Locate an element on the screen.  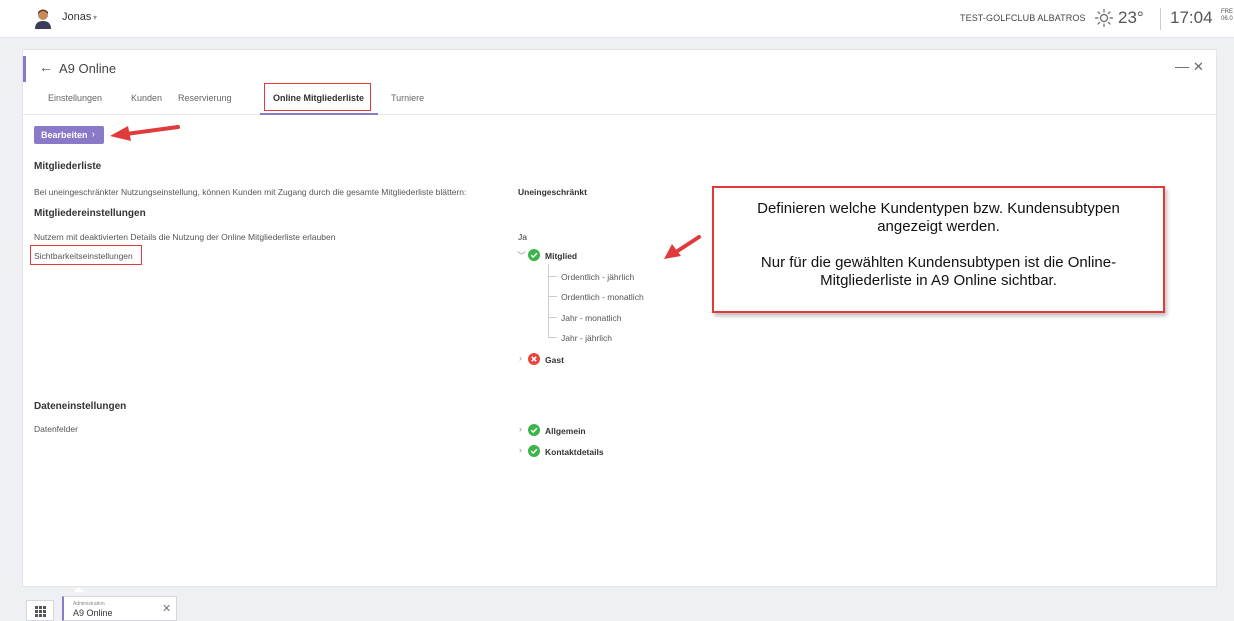
callout-line: angezeigt werden. is located at coordinates (938, 226).